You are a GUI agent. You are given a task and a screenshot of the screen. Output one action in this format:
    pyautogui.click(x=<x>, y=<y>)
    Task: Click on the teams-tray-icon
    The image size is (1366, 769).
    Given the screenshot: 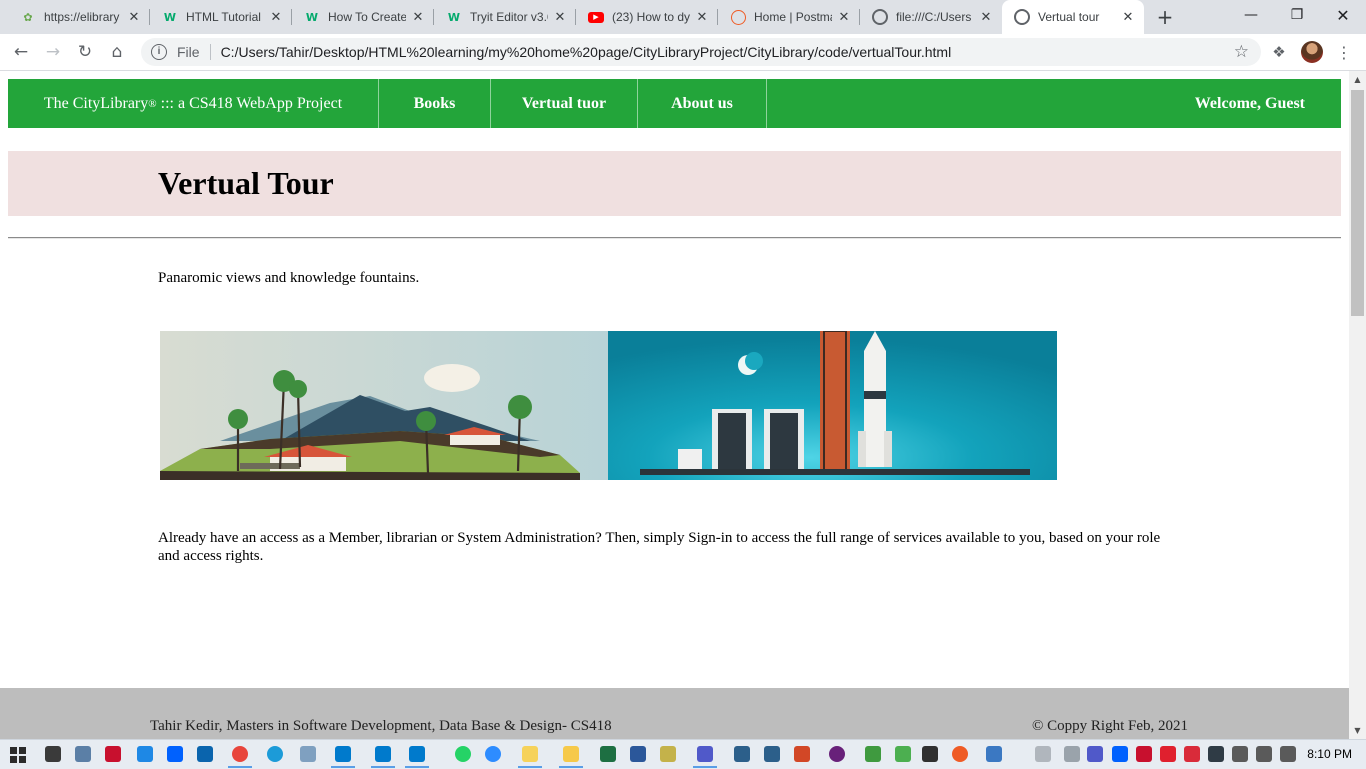 What is the action you would take?
    pyautogui.click(x=1095, y=754)
    